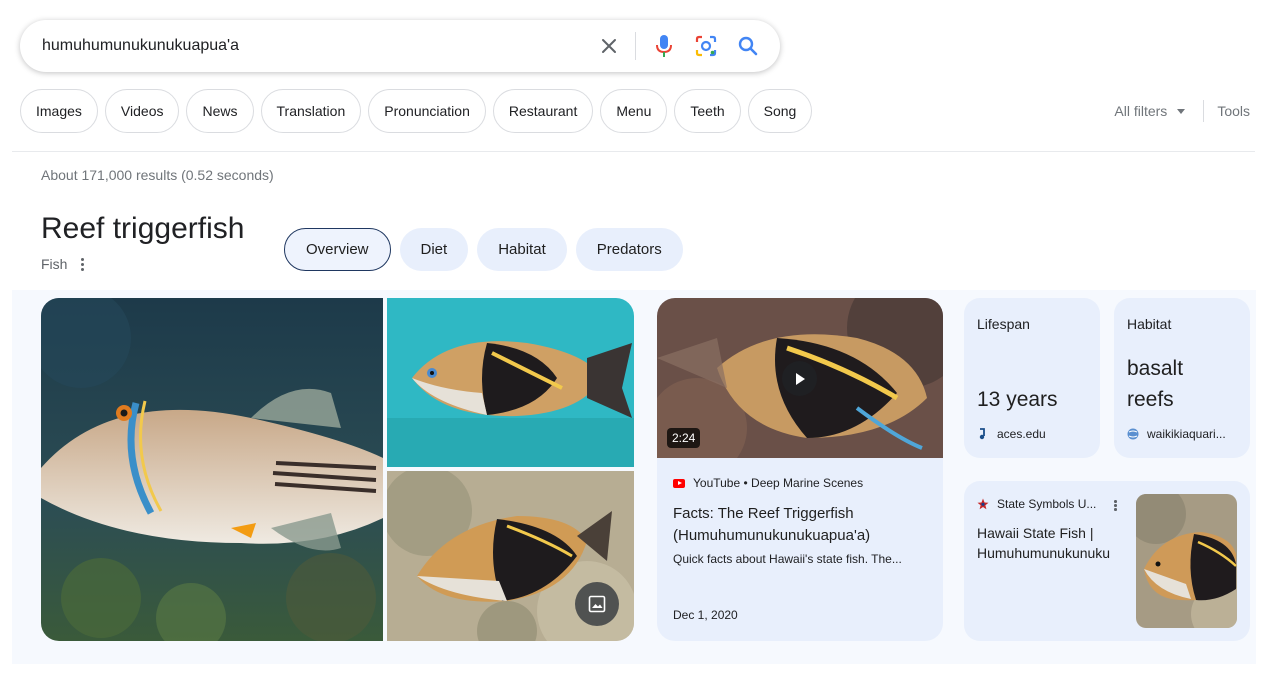  What do you see at coordinates (706, 46) in the screenshot?
I see `camera-search-icon` at bounding box center [706, 46].